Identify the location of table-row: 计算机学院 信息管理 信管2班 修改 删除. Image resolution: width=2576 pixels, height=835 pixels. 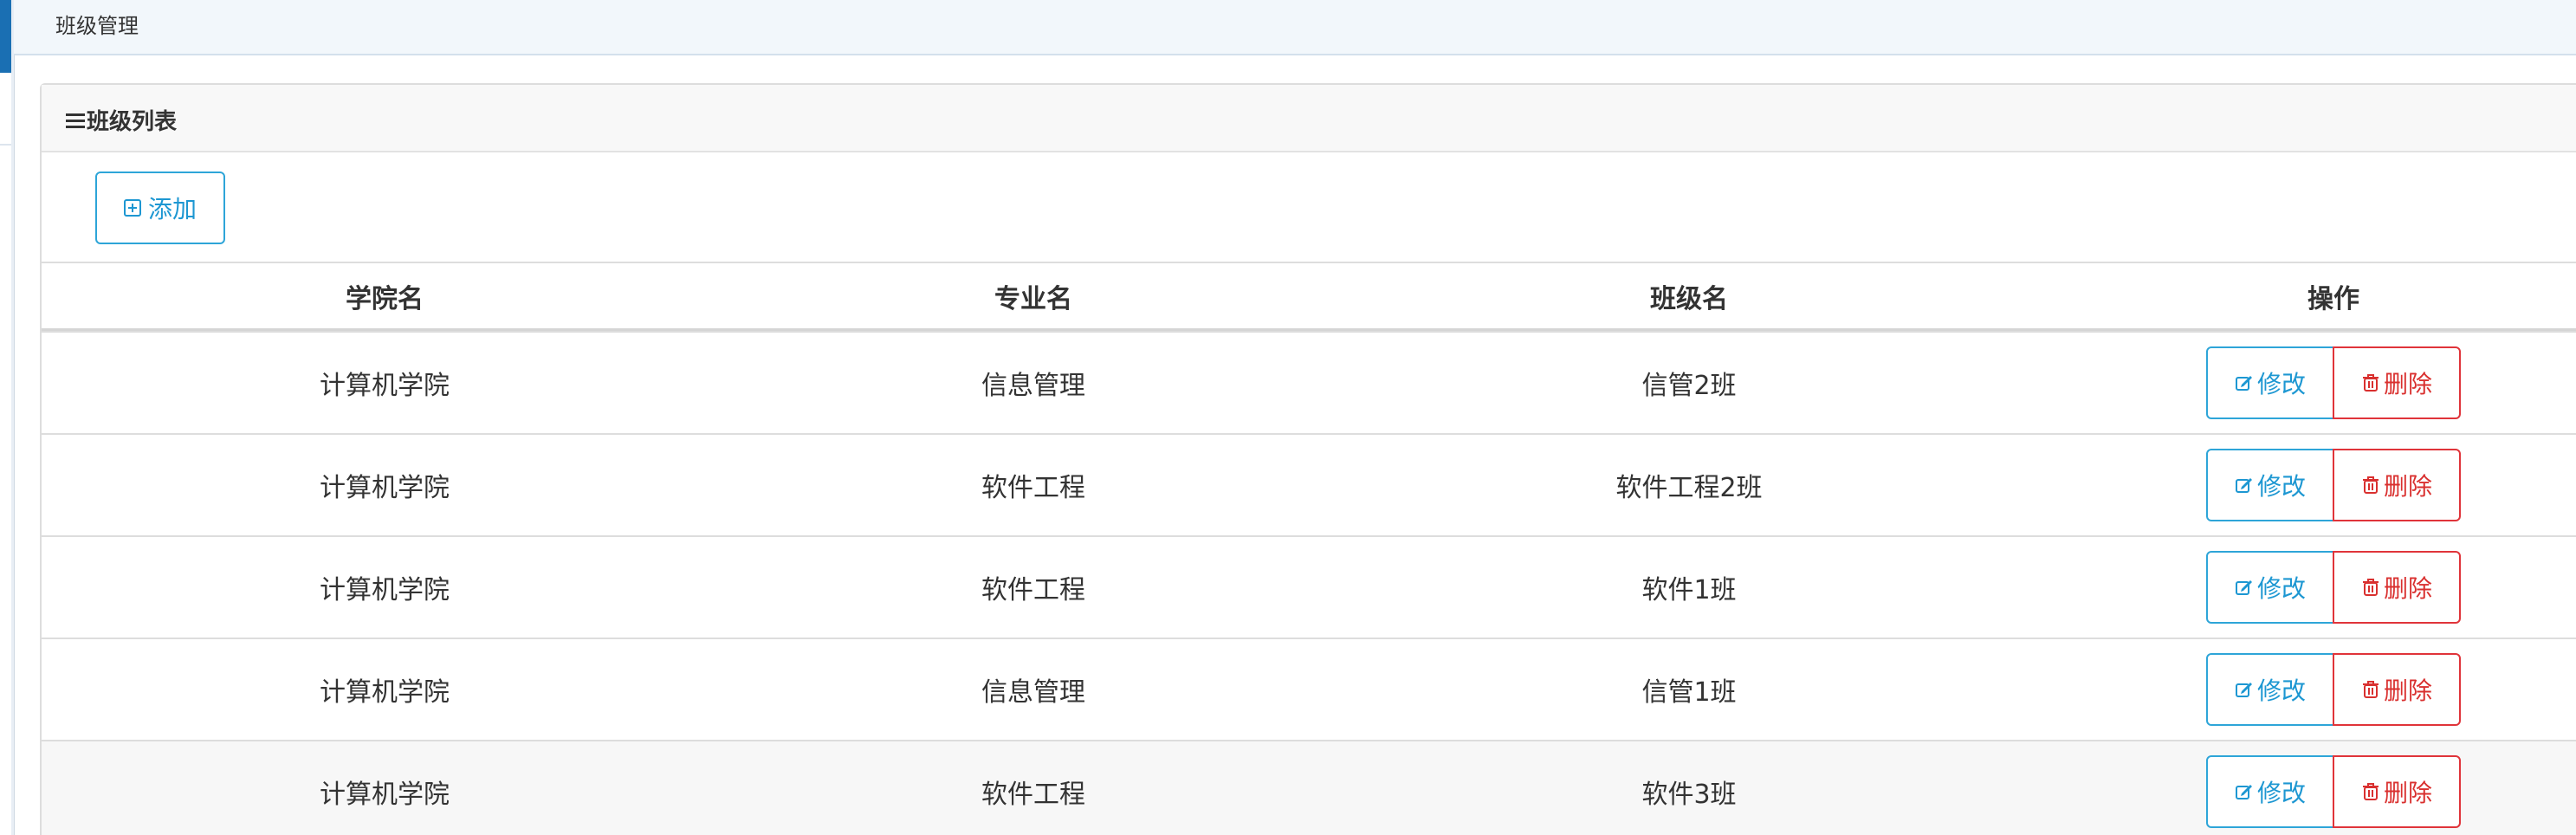
(1309, 382).